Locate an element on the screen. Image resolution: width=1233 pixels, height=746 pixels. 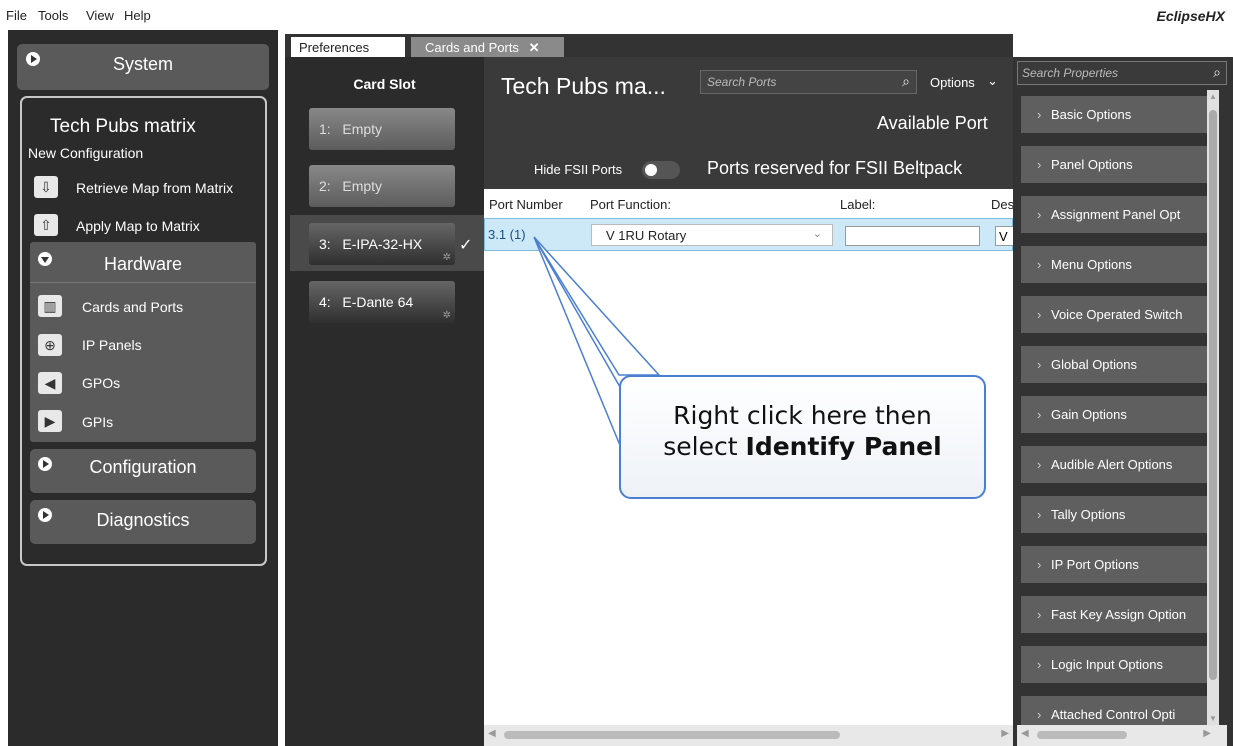
prop-tally-options: › Tally Options is located at coordinates (1117, 514).